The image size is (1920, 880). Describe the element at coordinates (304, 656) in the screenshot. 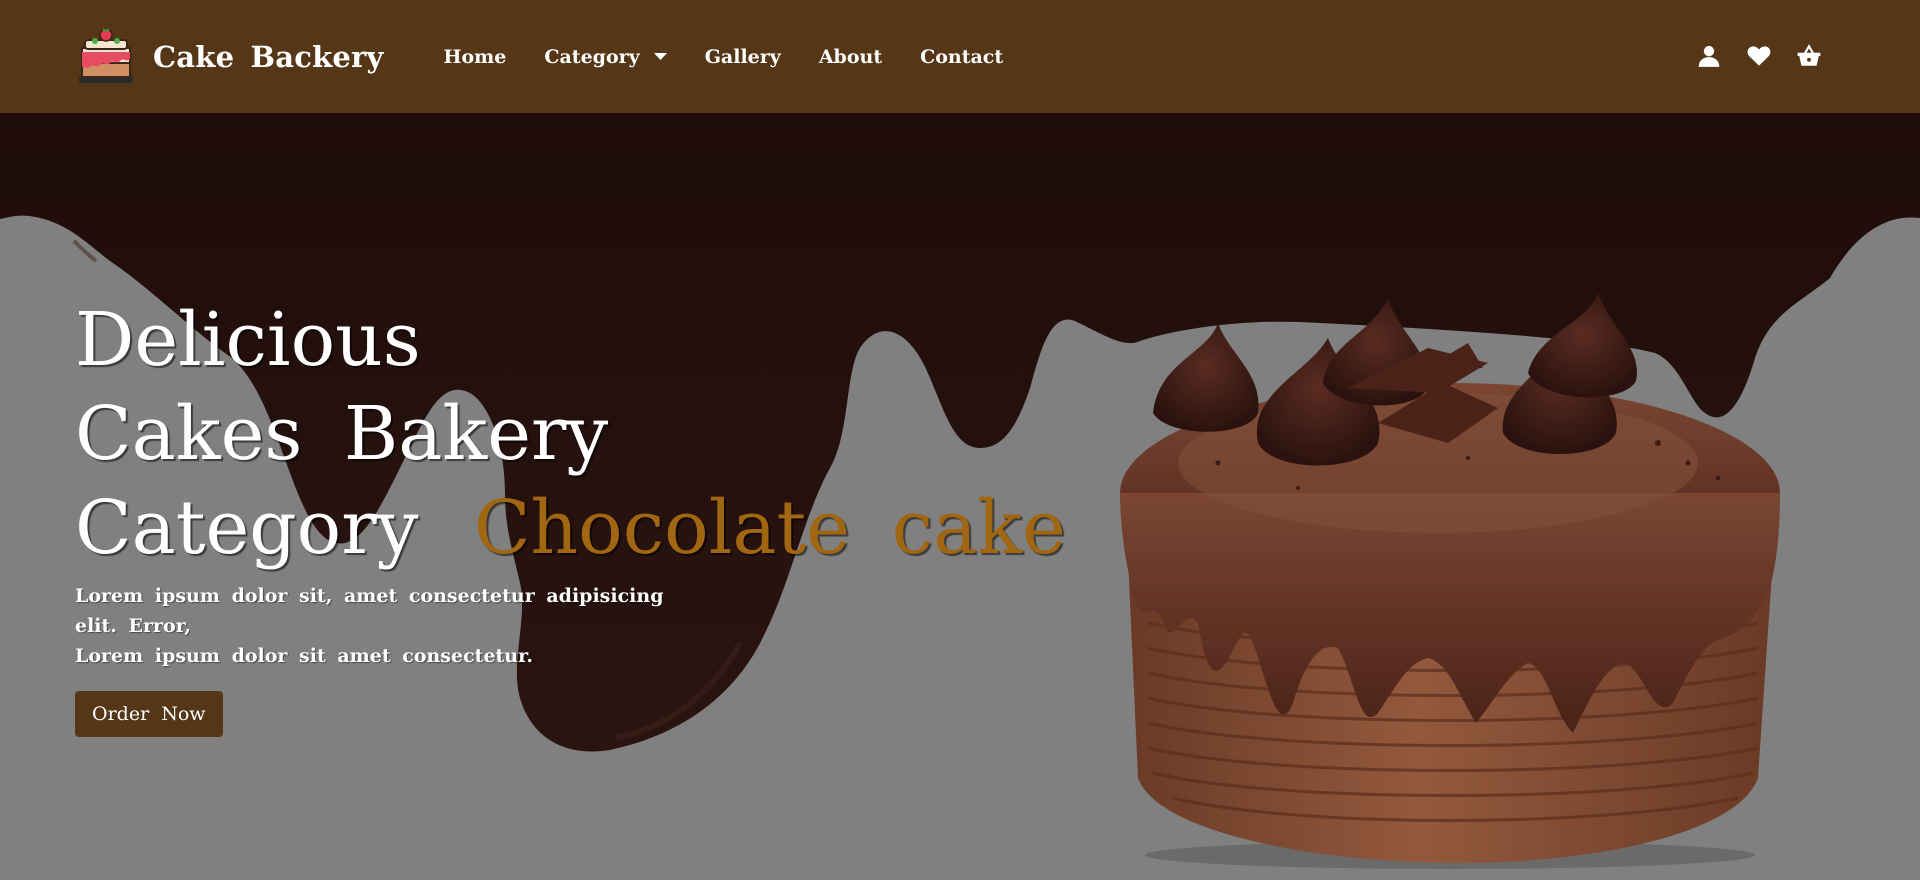

I see `description-line-2: Lorem ipsum dolor sit amet consectetur.` at that location.